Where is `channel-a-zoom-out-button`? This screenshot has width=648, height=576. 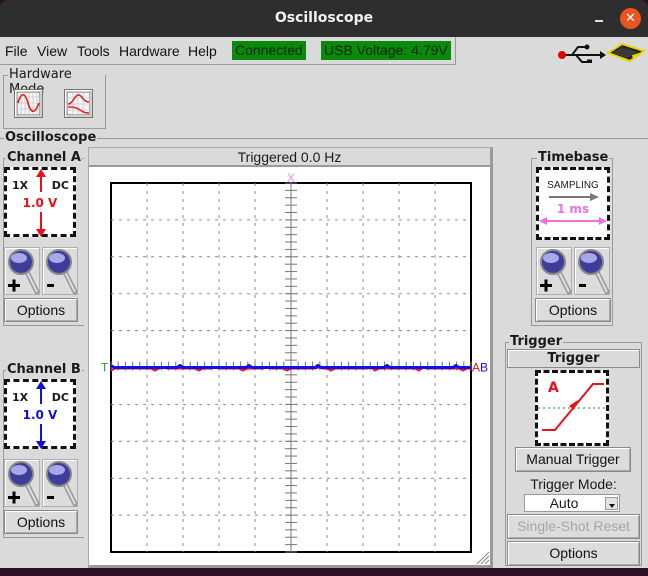
channel-a-zoom-out-button is located at coordinates (60, 271).